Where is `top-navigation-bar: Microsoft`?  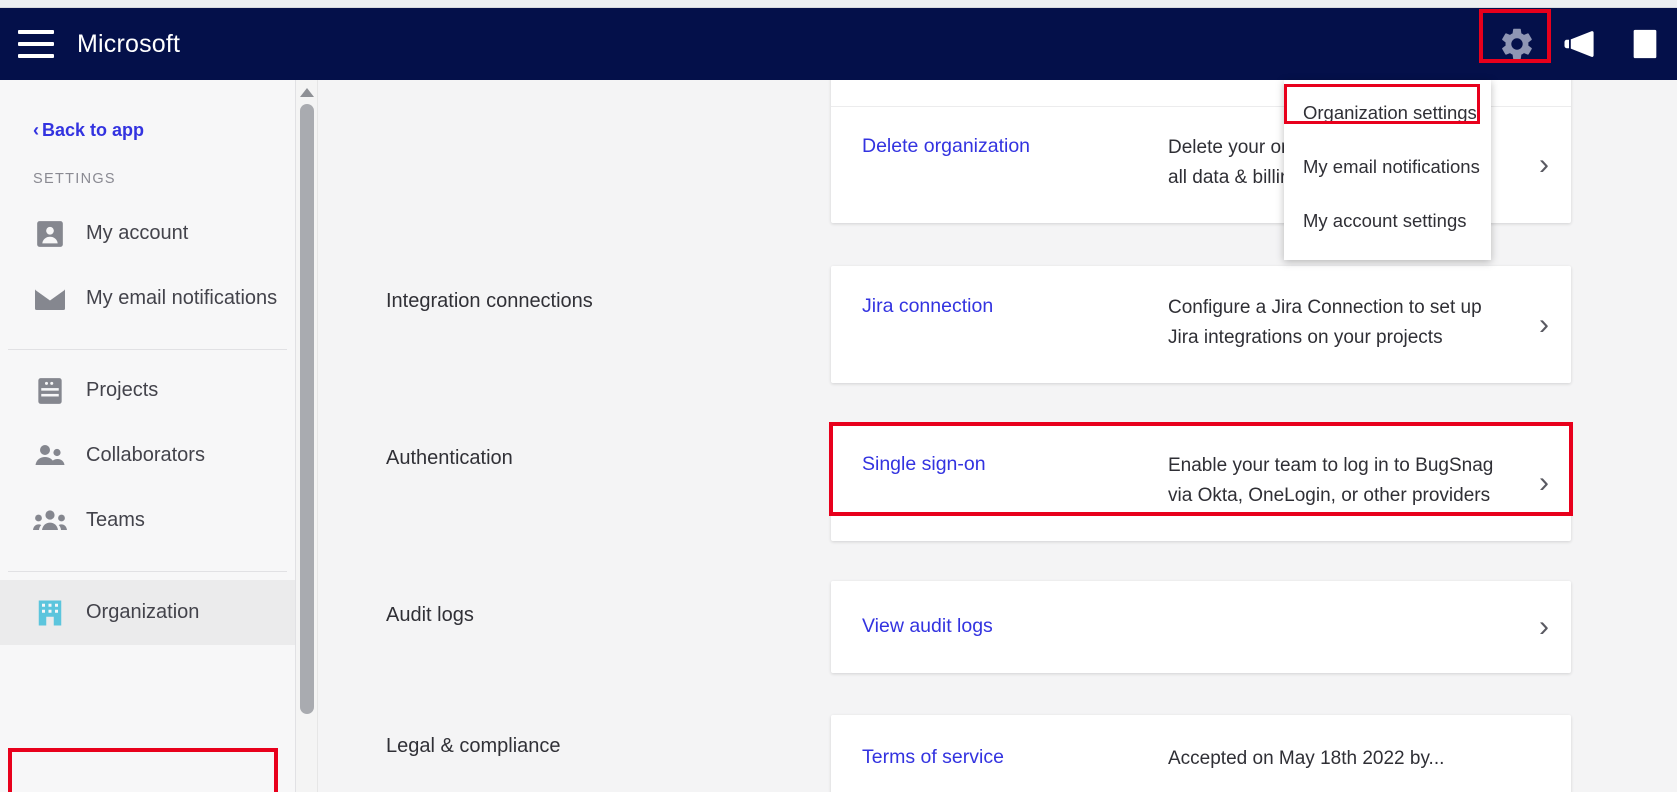
top-navigation-bar: Microsoft is located at coordinates (838, 44).